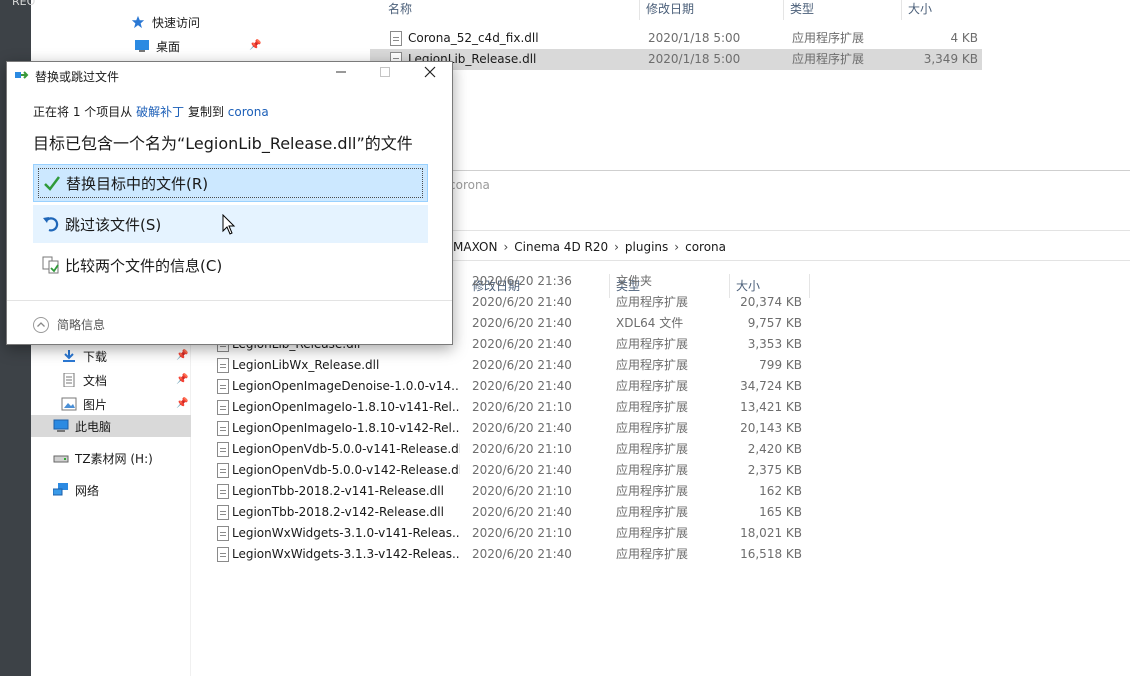 The height and width of the screenshot is (676, 1130). What do you see at coordinates (248, 112) in the screenshot?
I see `destination-folder-link: corona` at bounding box center [248, 112].